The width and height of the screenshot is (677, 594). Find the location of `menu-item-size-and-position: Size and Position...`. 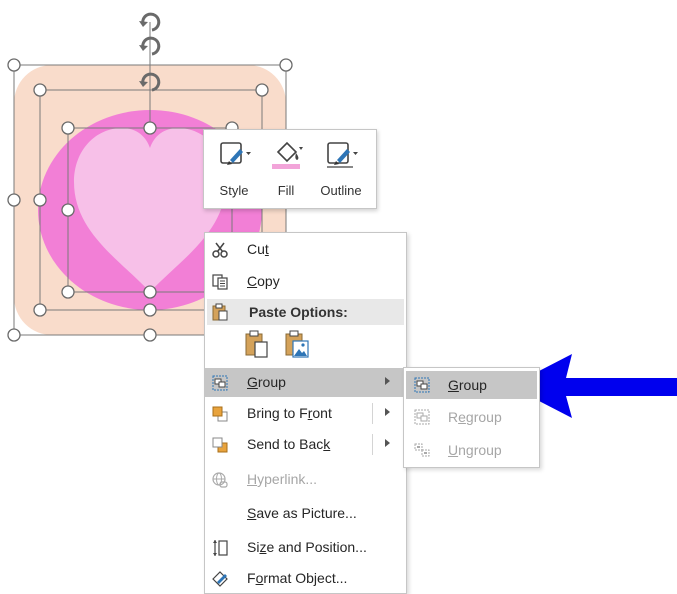

menu-item-size-and-position: Size and Position... is located at coordinates (305, 547).